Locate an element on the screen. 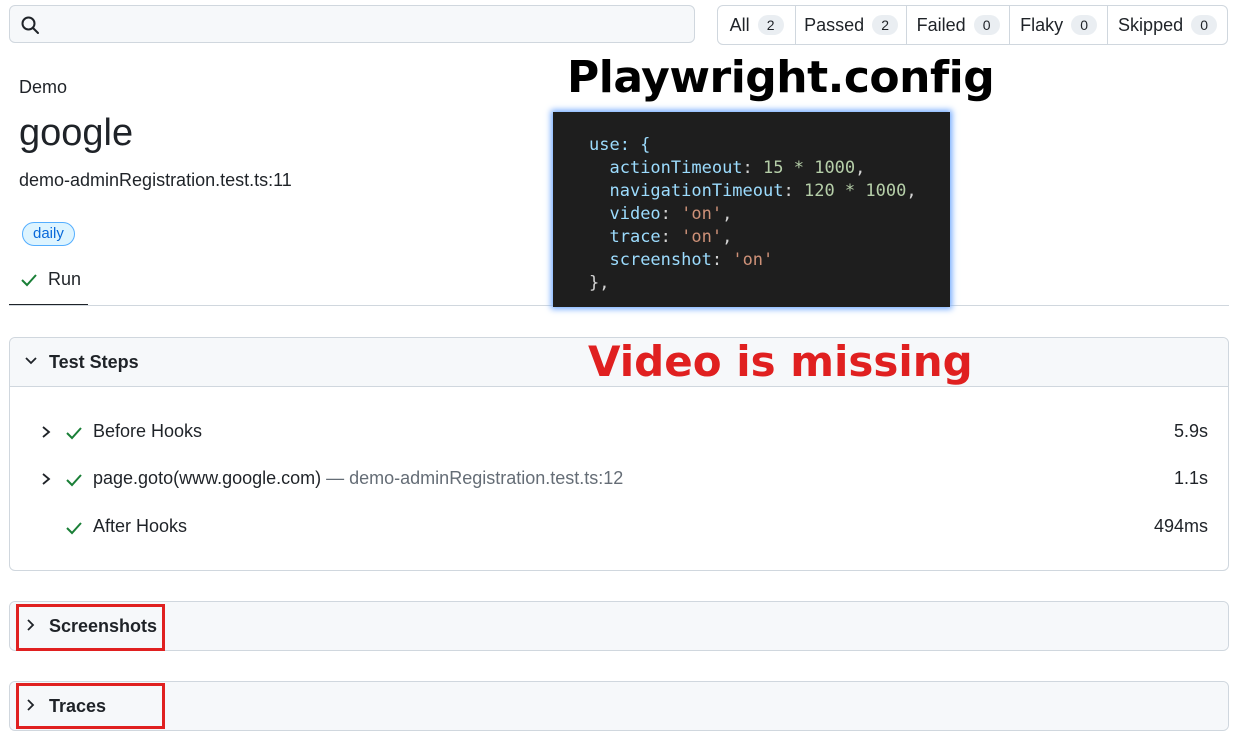 This screenshot has width=1239, height=743. tab-run-label: Run is located at coordinates (65, 279).